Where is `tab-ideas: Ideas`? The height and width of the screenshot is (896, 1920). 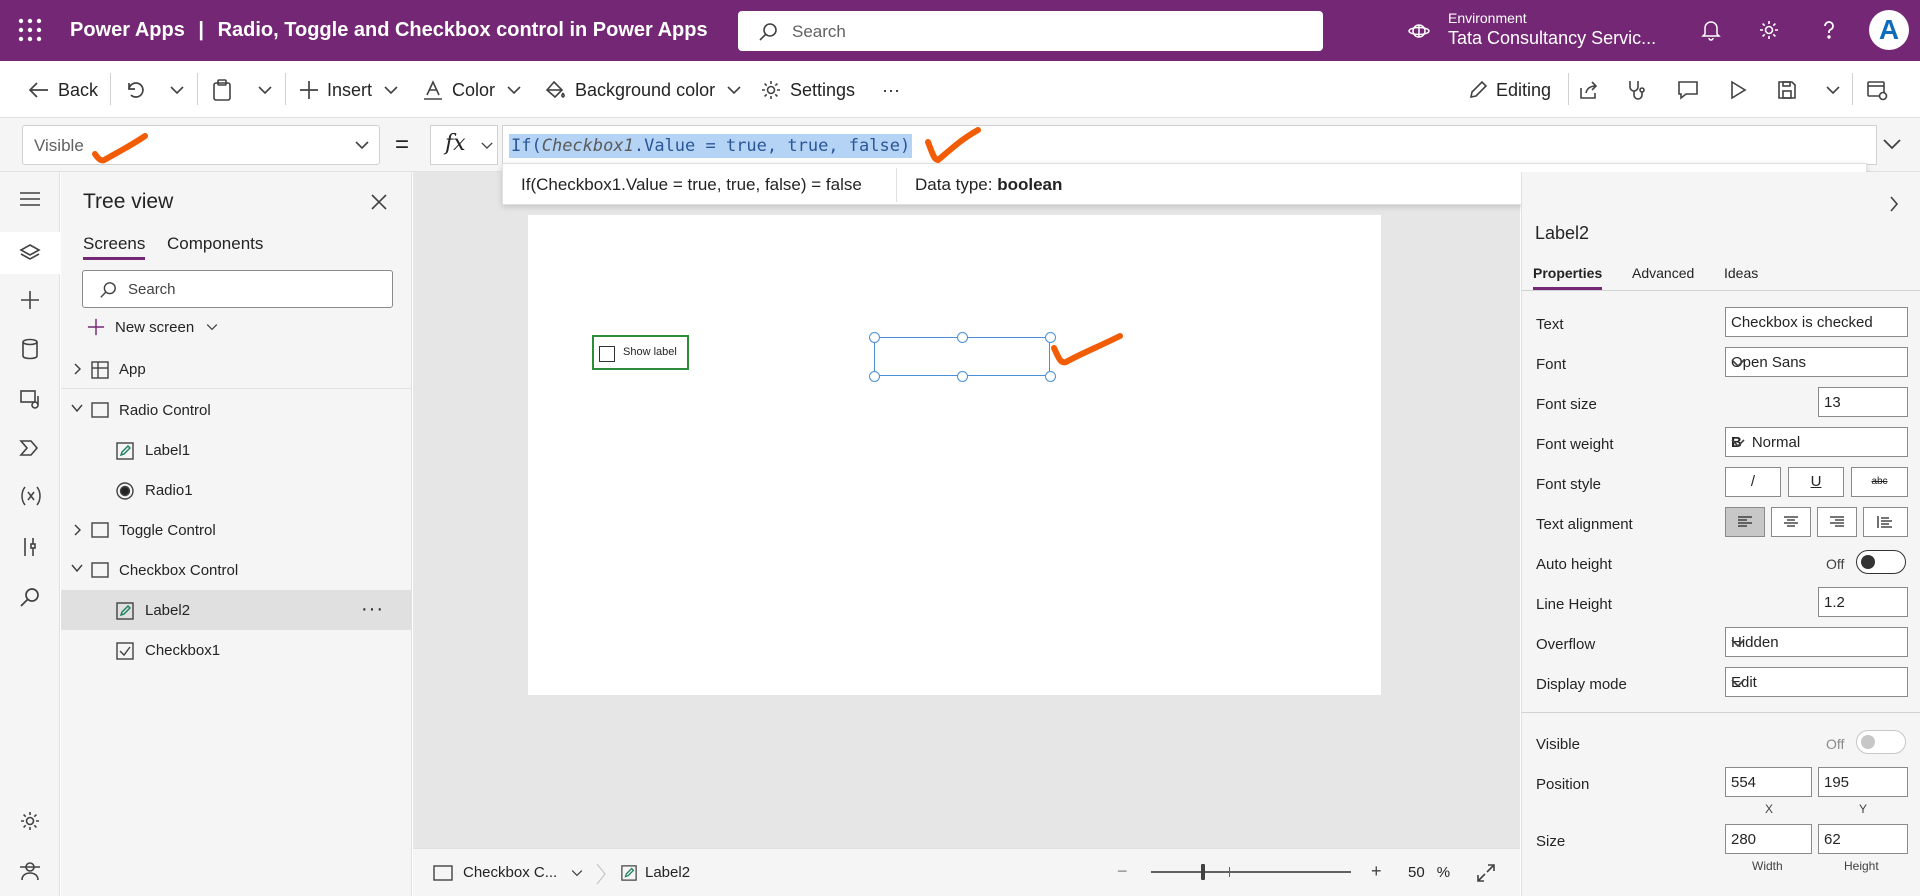
tab-ideas: Ideas is located at coordinates (1741, 273).